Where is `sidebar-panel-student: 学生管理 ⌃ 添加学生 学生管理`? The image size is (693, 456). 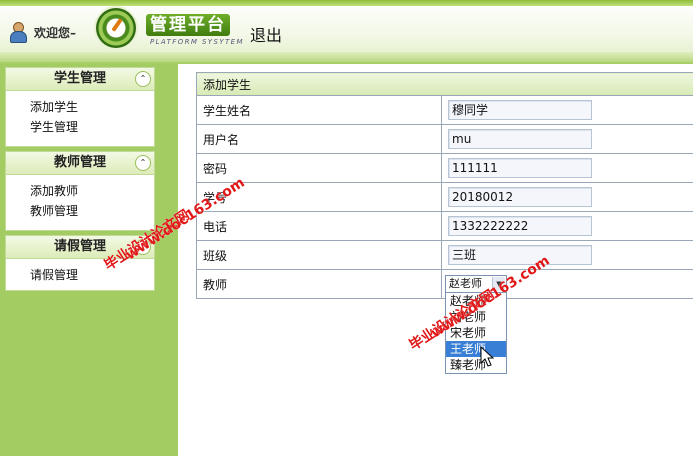
sidebar-panel-student: 学生管理 ⌃ 添加学生 学生管理 is located at coordinates (80, 107).